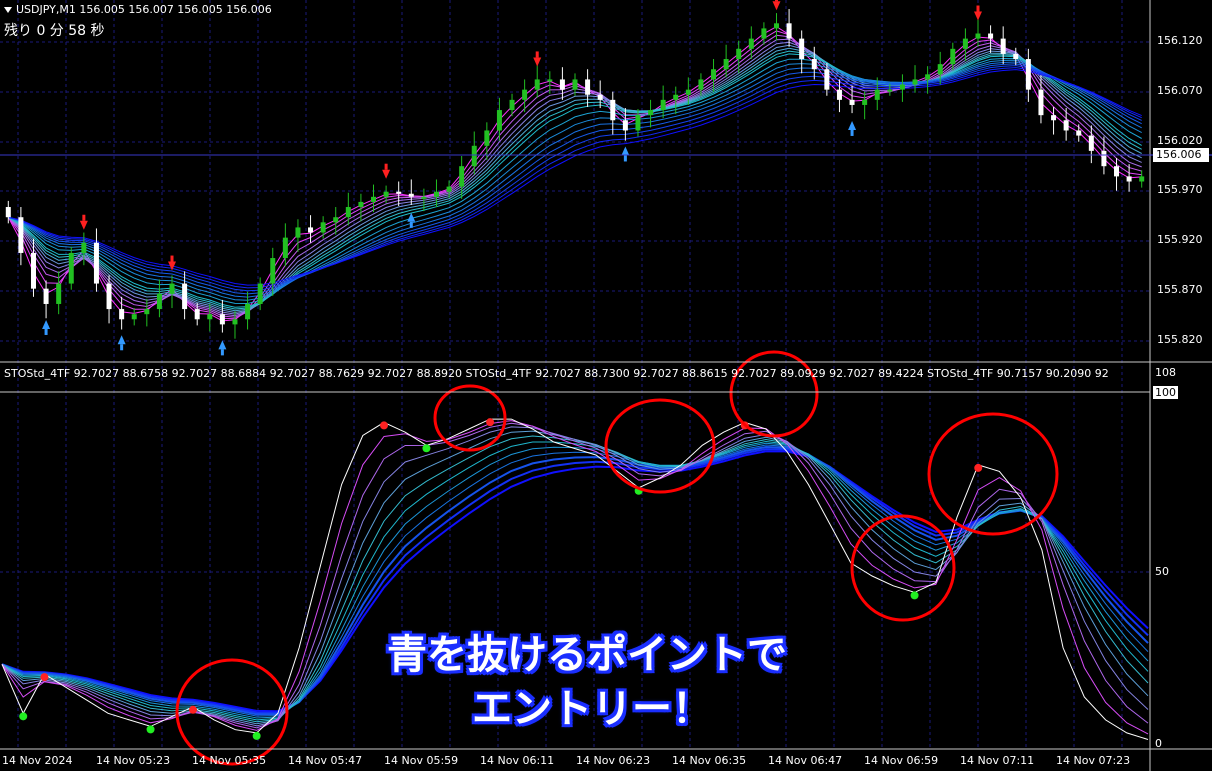 Image resolution: width=1212 pixels, height=771 pixels. I want to click on candle-countdown: 残り 0 分 58 秒, so click(54, 31).